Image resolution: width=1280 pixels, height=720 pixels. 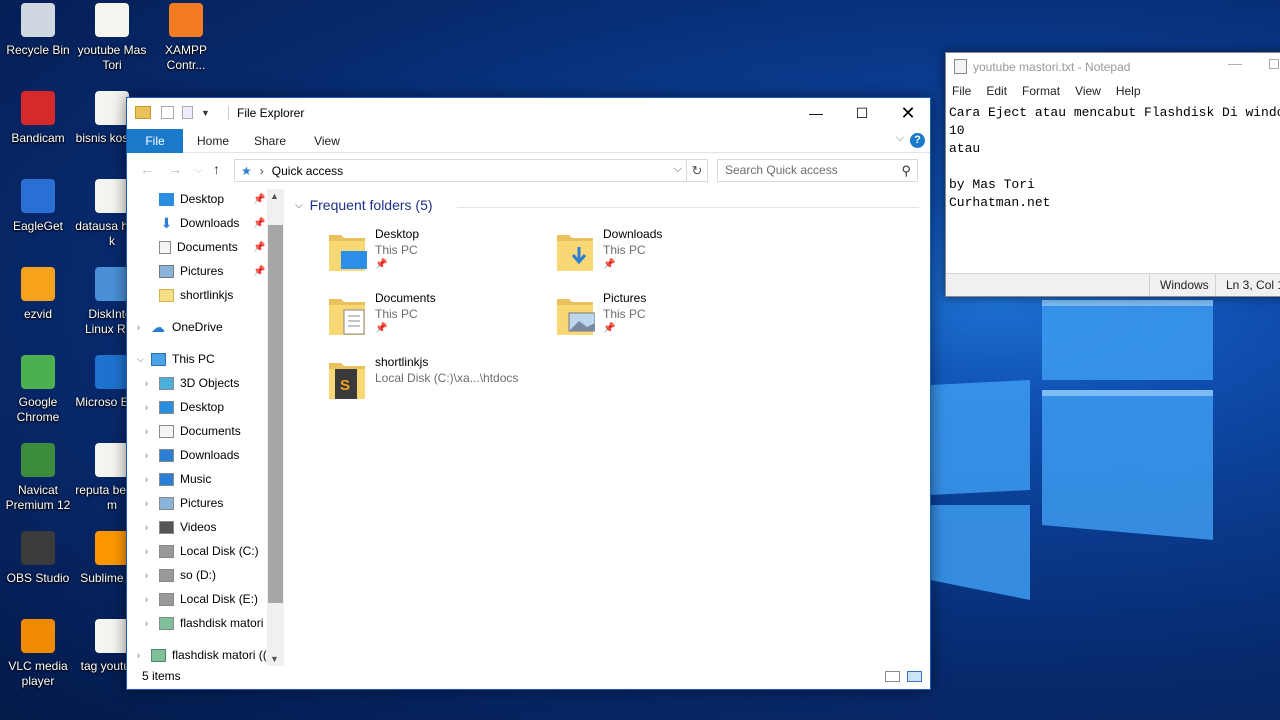 What do you see at coordinates (1235, 63) in the screenshot?
I see `minimize-icon: —` at bounding box center [1235, 63].